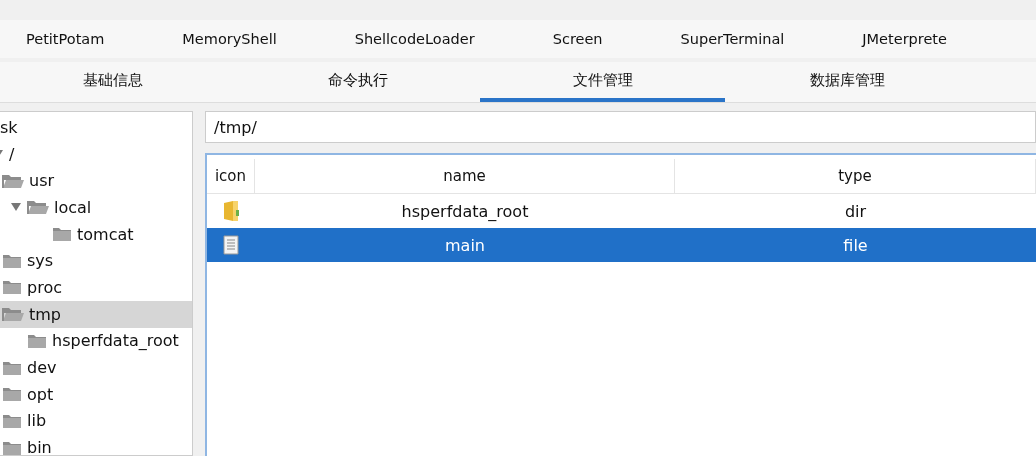  Describe the element at coordinates (621, 211) in the screenshot. I see `table-row: hsperfdata_root dir` at that location.